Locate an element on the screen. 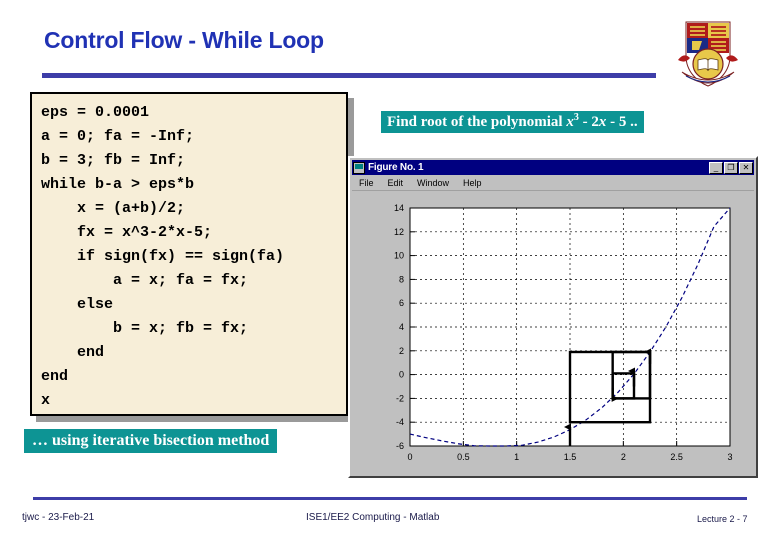 The width and height of the screenshot is (780, 540). svg-text: 1.5 is located at coordinates (570, 457).